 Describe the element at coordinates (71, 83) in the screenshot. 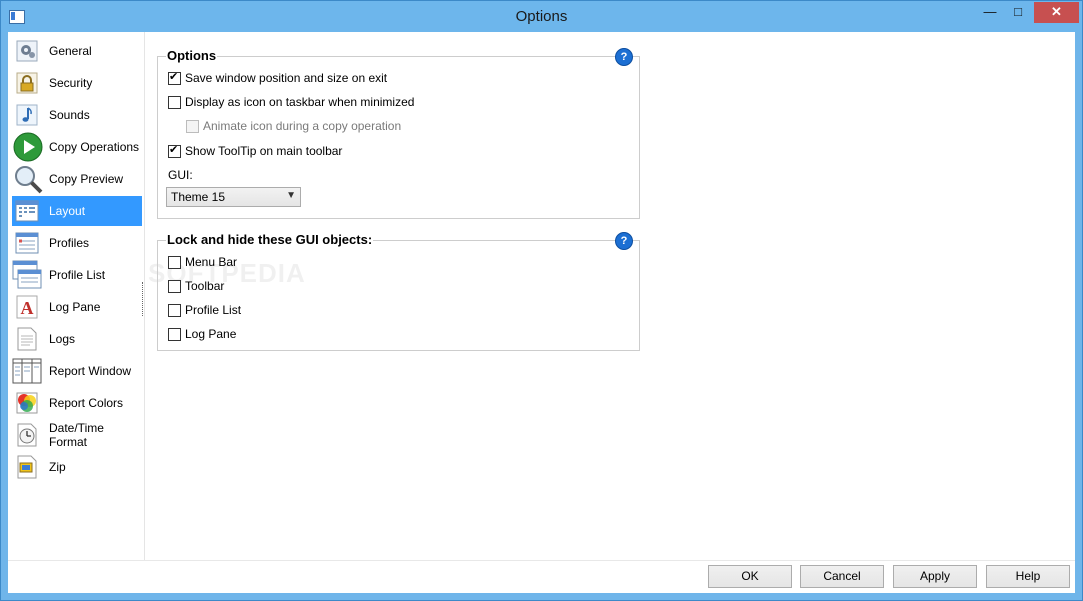

I see `sidebar-item-label: Security` at that location.